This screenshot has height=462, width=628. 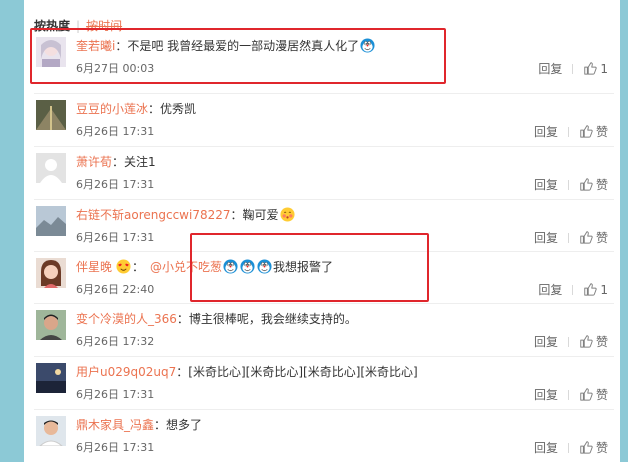 What do you see at coordinates (94, 162) in the screenshot?
I see `comment-username: 萧许荀` at bounding box center [94, 162].